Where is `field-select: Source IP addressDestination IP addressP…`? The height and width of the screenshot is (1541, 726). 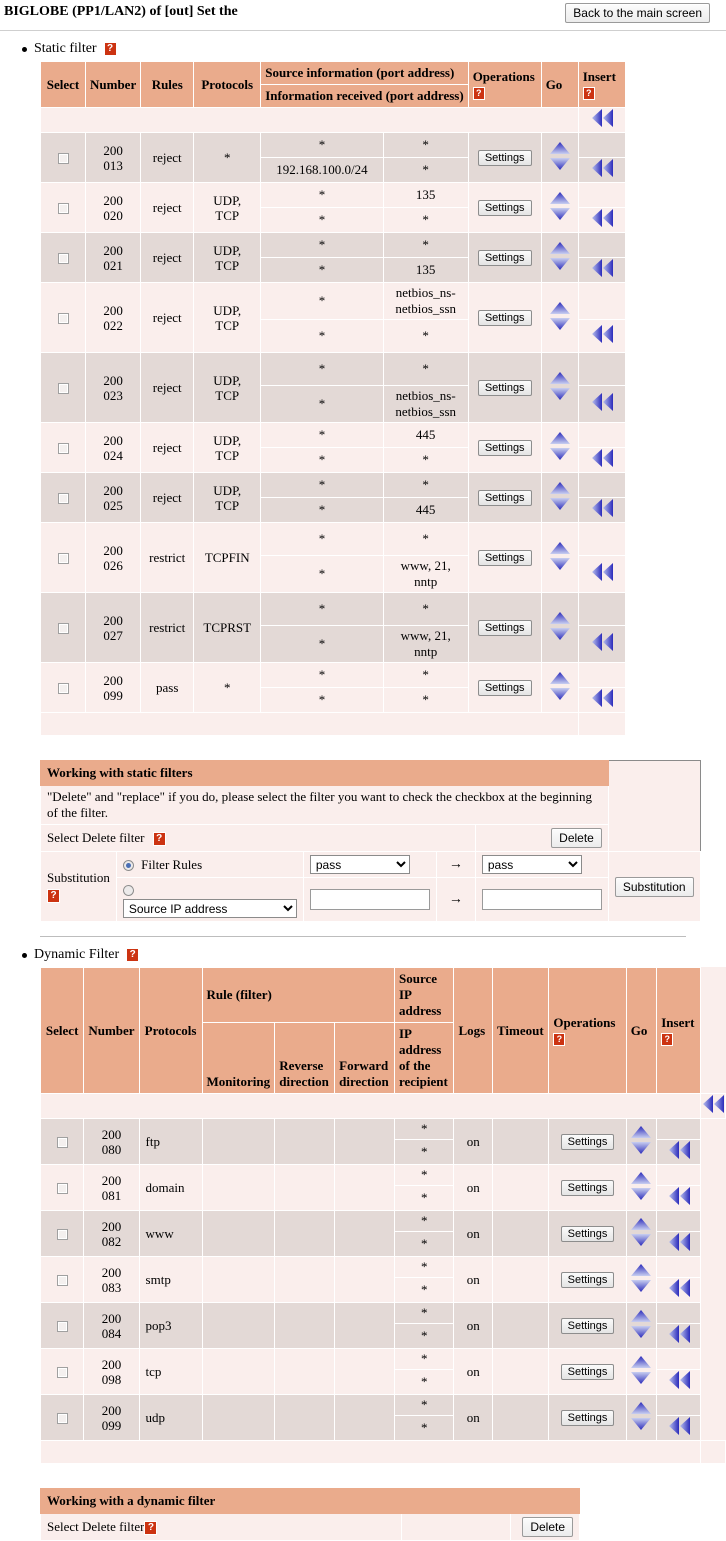 field-select: Source IP addressDestination IP addressP… is located at coordinates (209, 908).